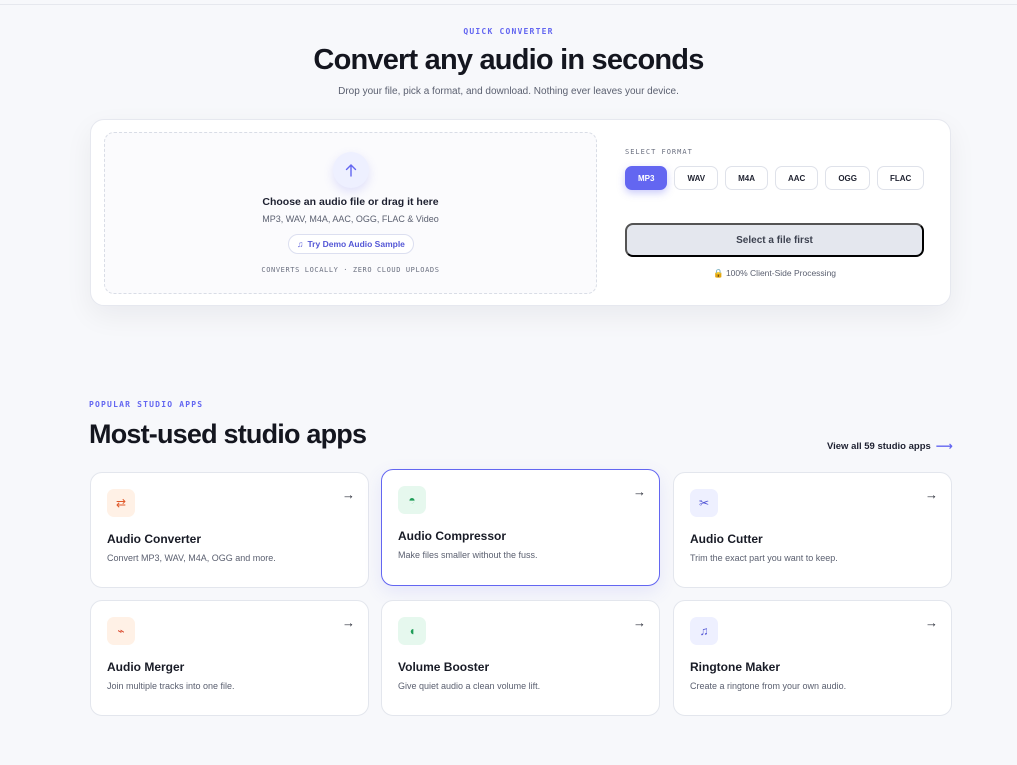 This screenshot has width=1017, height=765. I want to click on client-side-note: 🔒 100% Client-Side Processing, so click(774, 273).